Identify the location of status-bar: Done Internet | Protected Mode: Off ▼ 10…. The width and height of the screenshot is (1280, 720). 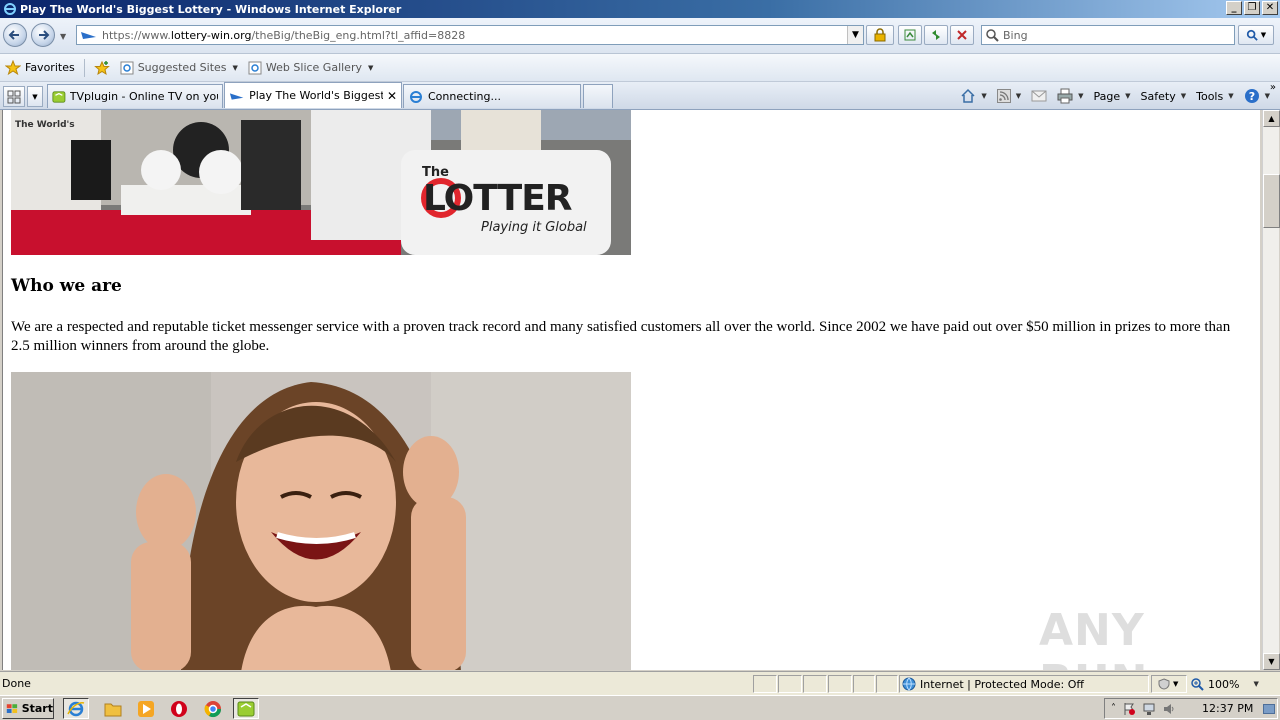
(640, 683).